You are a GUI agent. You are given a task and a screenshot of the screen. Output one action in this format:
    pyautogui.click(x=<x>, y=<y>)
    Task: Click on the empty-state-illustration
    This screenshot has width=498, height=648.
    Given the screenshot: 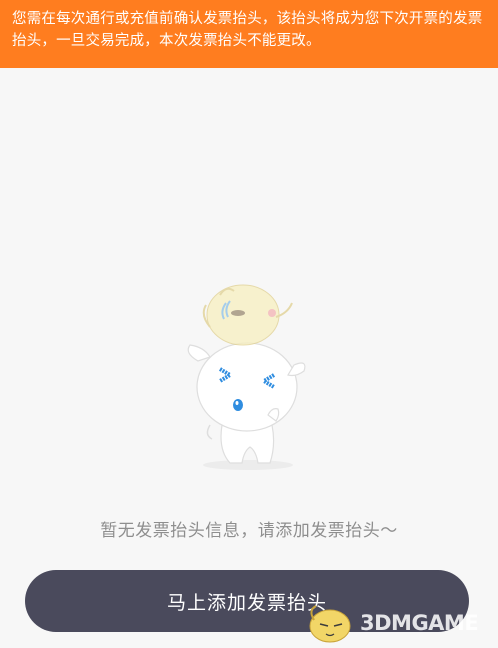 What is the action you would take?
    pyautogui.click(x=246, y=377)
    